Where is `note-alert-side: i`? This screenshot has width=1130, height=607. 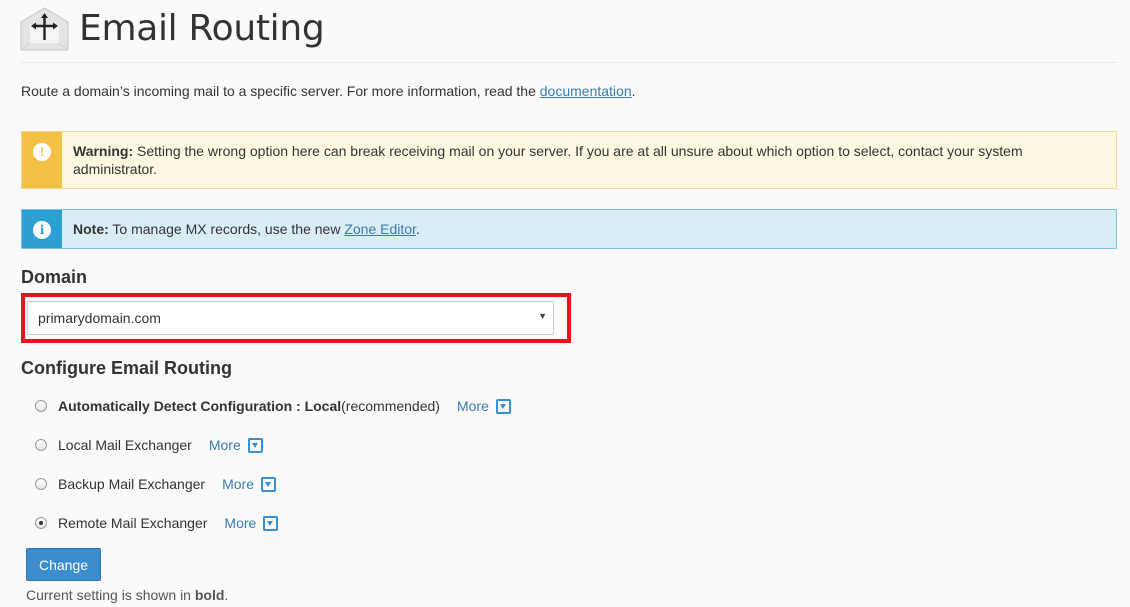 note-alert-side: i is located at coordinates (42, 229).